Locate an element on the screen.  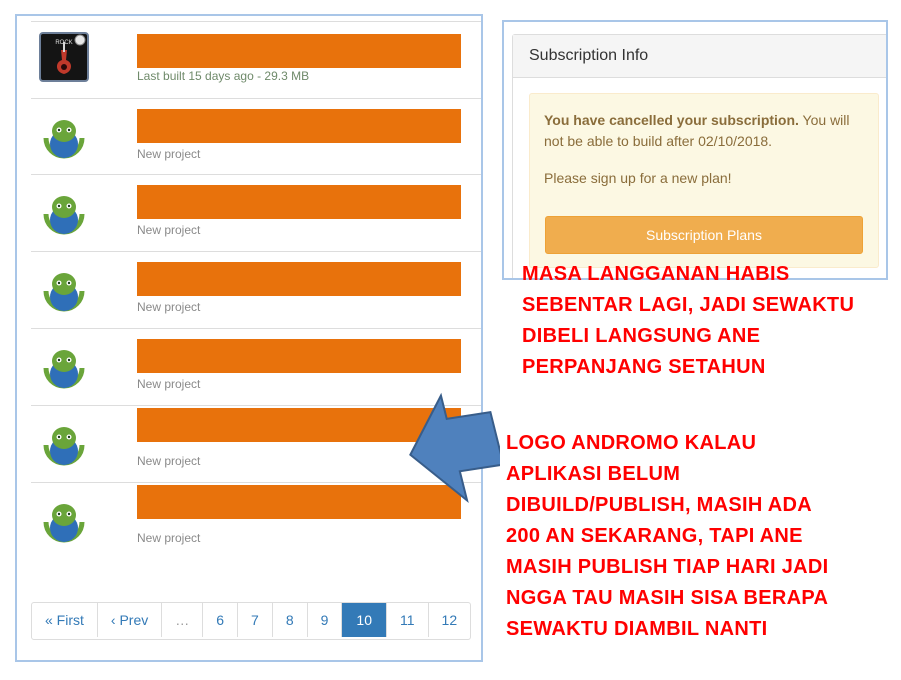
page-link-9: 9 is located at coordinates (324, 620).